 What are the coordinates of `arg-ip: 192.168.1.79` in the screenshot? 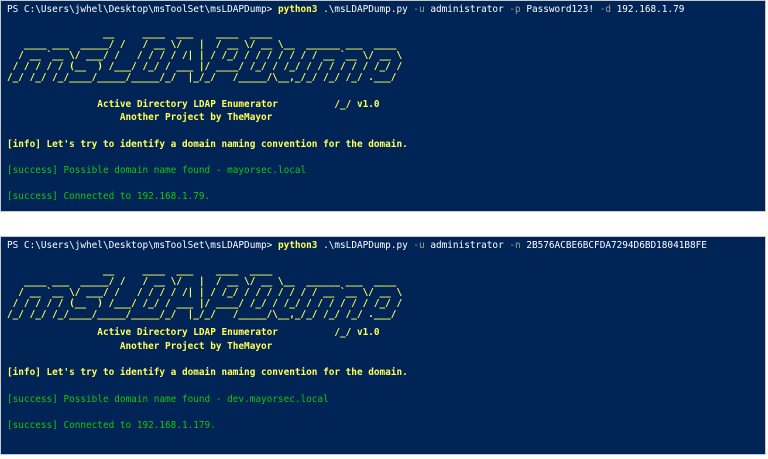 It's located at (648, 9).